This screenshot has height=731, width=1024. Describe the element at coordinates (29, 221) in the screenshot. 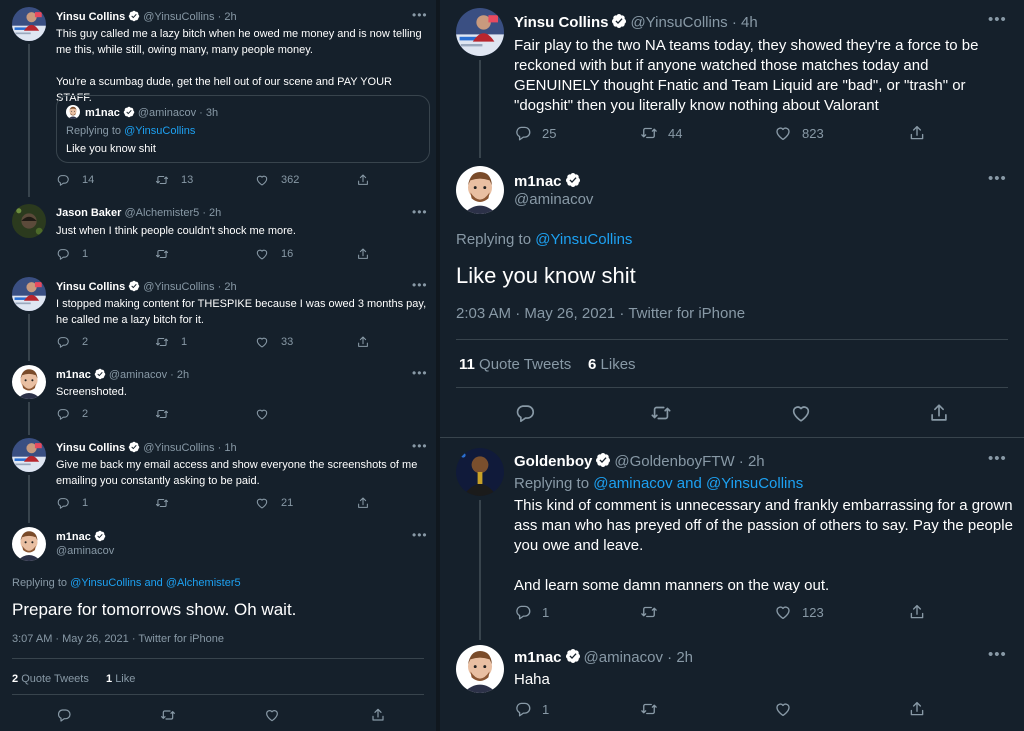

I see `avatar-jason` at that location.